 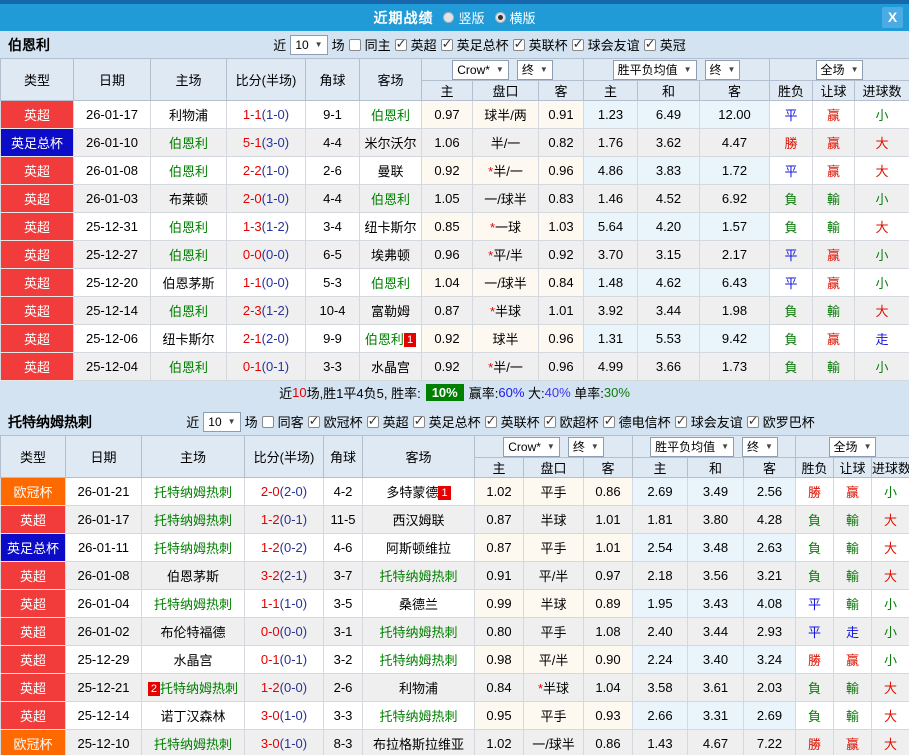 I want to click on home-team: 托特纳姆热刺, so click(x=193, y=603).